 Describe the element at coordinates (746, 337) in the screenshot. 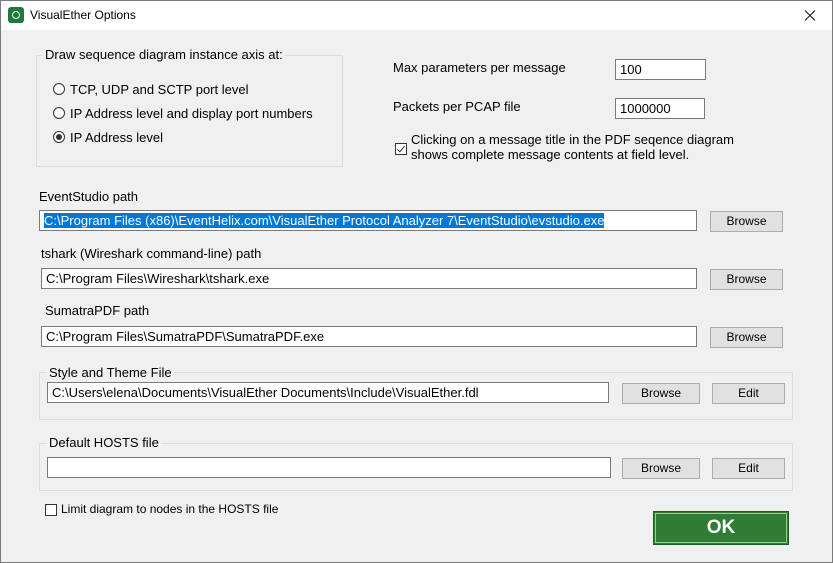

I see `sumatra-browse-button: Browse` at that location.